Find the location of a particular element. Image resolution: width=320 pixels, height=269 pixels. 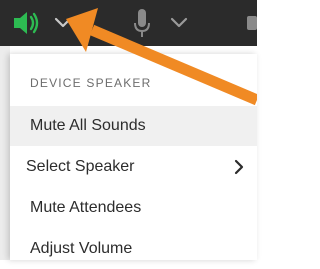

mute-attendees-item: Mute Attendees is located at coordinates (133, 208).